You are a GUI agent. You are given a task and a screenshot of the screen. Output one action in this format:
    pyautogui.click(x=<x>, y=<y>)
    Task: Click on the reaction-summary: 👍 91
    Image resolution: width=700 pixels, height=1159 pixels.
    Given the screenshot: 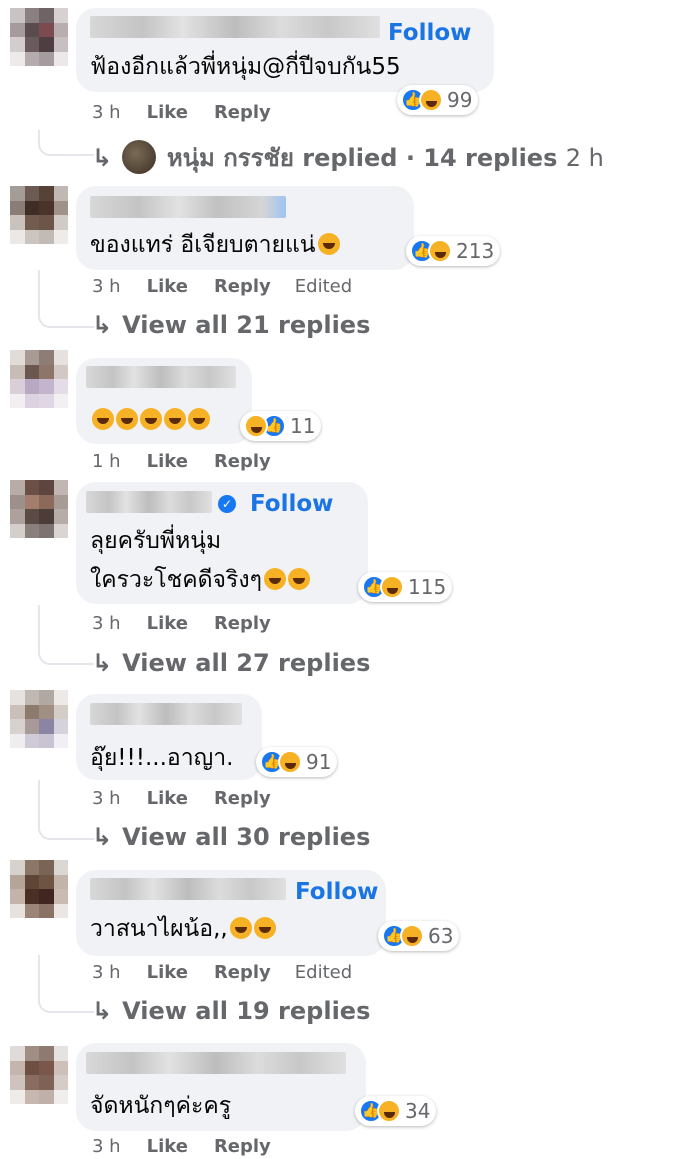 What is the action you would take?
    pyautogui.click(x=297, y=762)
    